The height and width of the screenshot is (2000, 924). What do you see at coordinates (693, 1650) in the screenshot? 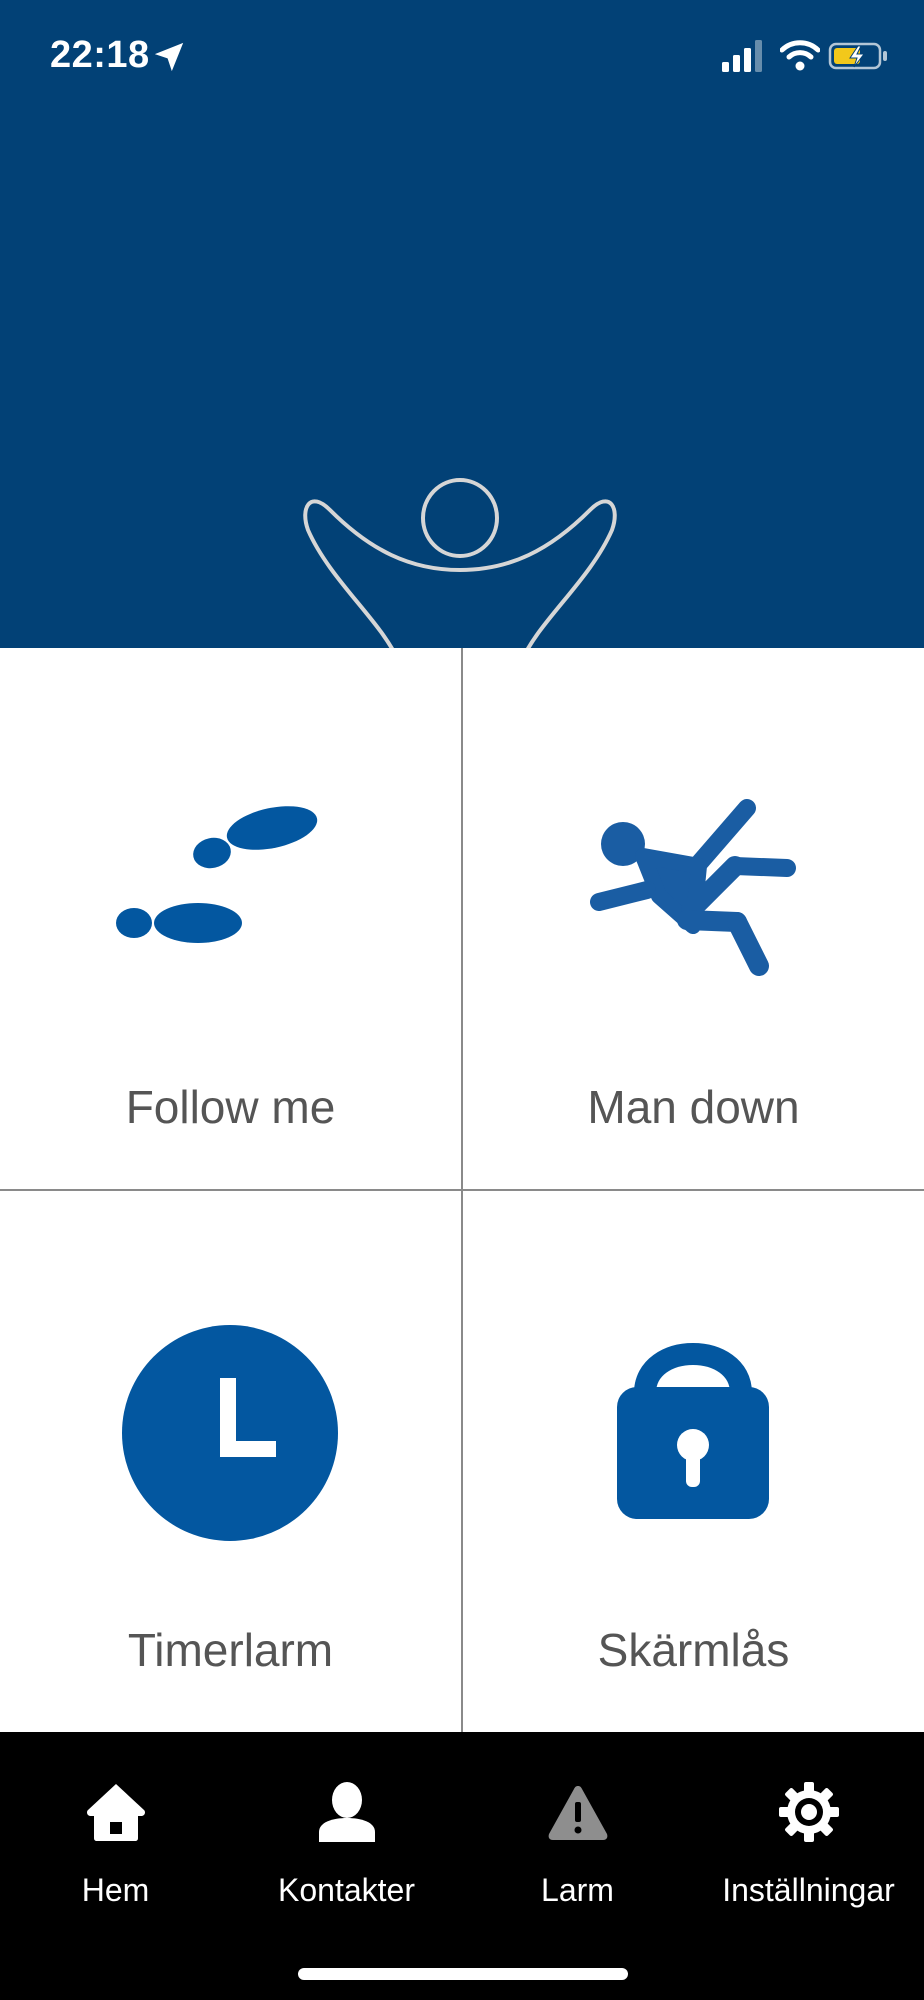
I see `tile-label: Skärmlås` at bounding box center [693, 1650].